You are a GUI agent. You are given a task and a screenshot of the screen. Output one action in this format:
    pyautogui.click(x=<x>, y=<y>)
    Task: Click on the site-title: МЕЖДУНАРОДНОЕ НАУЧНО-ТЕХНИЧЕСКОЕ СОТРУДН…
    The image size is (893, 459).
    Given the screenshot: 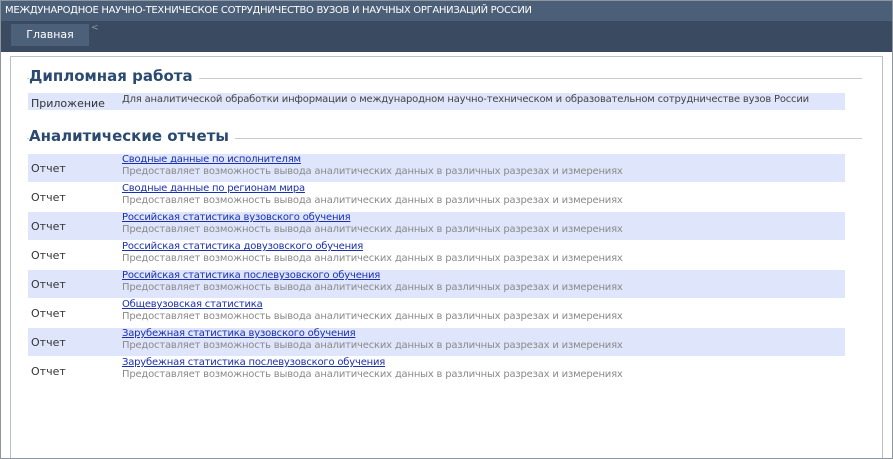 What is the action you would take?
    pyautogui.click(x=268, y=10)
    